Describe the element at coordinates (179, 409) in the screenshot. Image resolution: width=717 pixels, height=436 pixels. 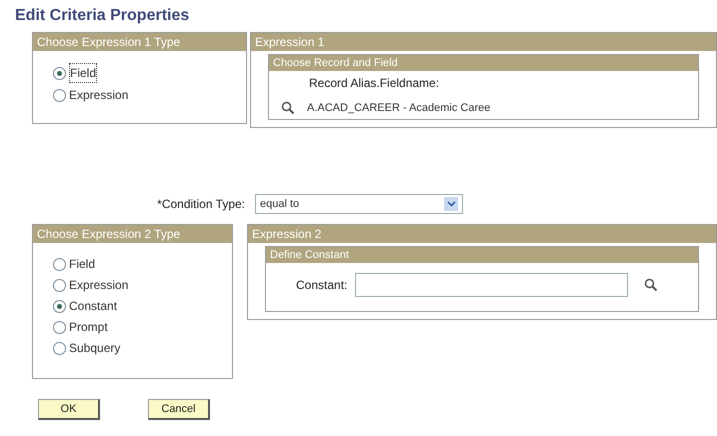
I see `dialog-button: Cancel` at that location.